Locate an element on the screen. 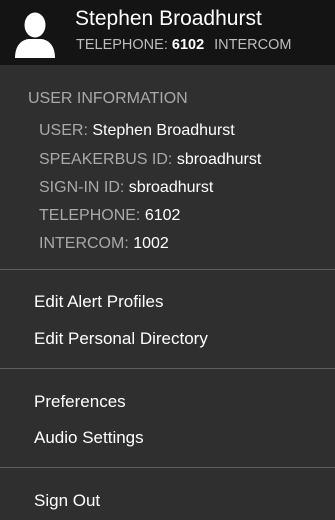 The image size is (335, 520). header-telephone-value: 6102 is located at coordinates (188, 45).